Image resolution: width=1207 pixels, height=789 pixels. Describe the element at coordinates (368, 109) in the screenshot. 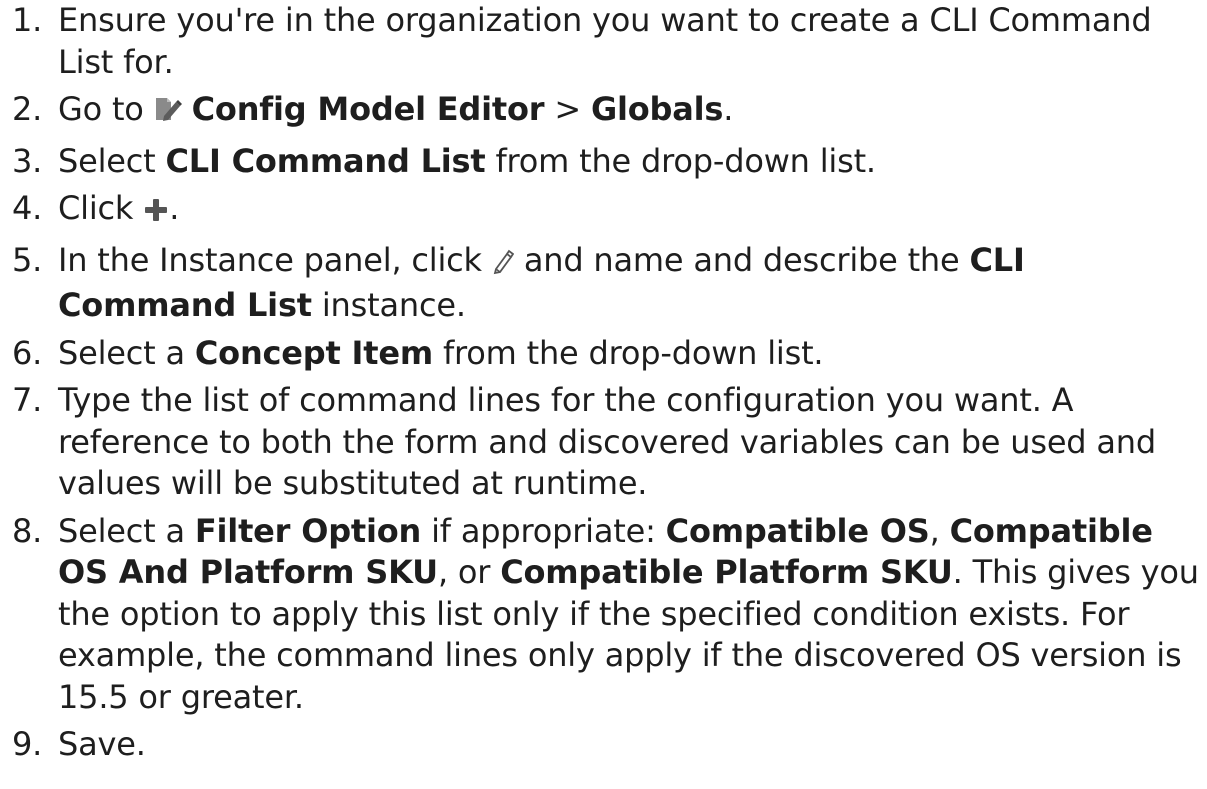

I see `config-model-editor-label: Config Model Editor` at that location.